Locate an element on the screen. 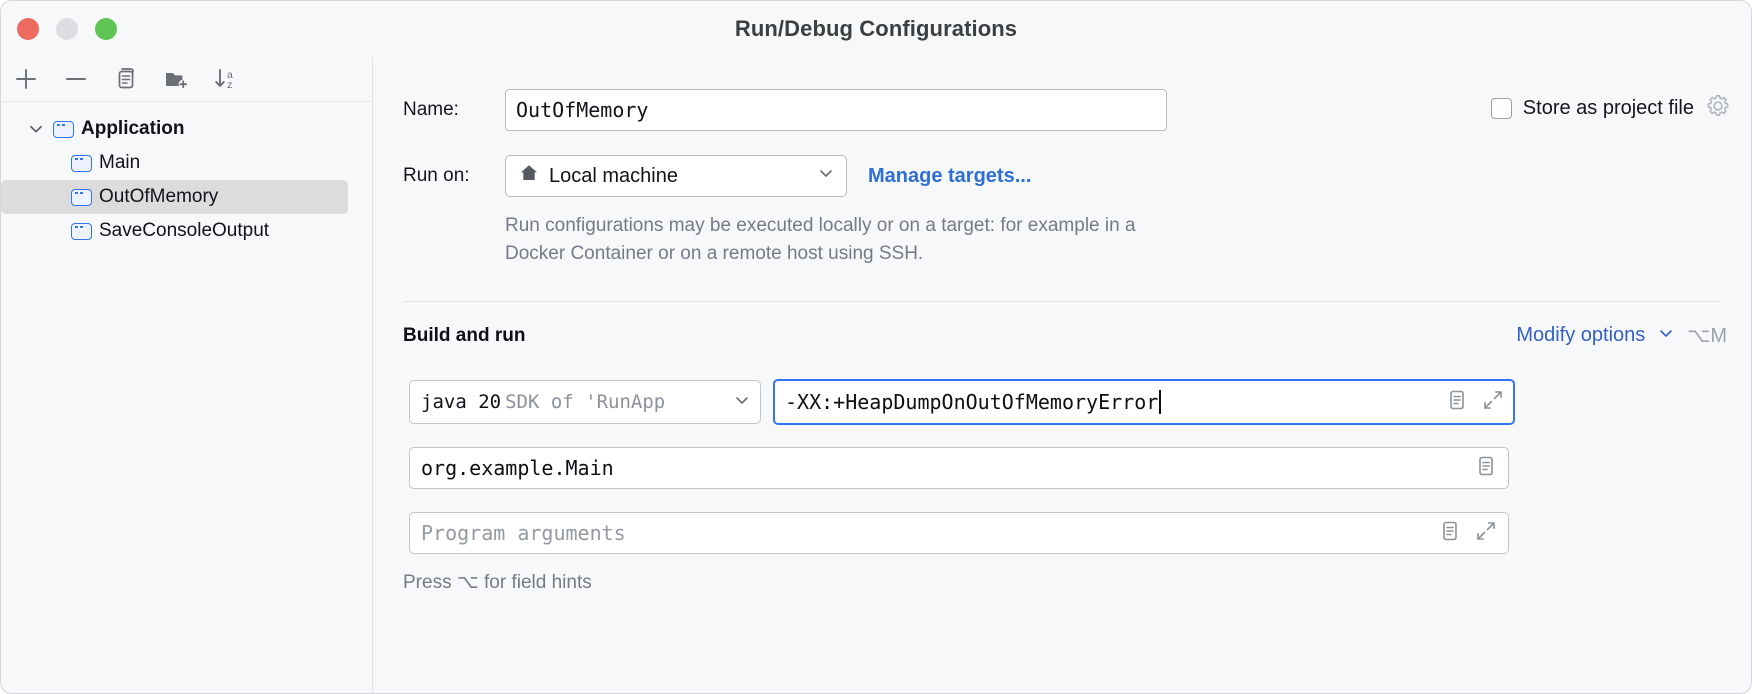  tree-item-saveconsoleoutput: SaveConsoleOutput is located at coordinates (186, 231).